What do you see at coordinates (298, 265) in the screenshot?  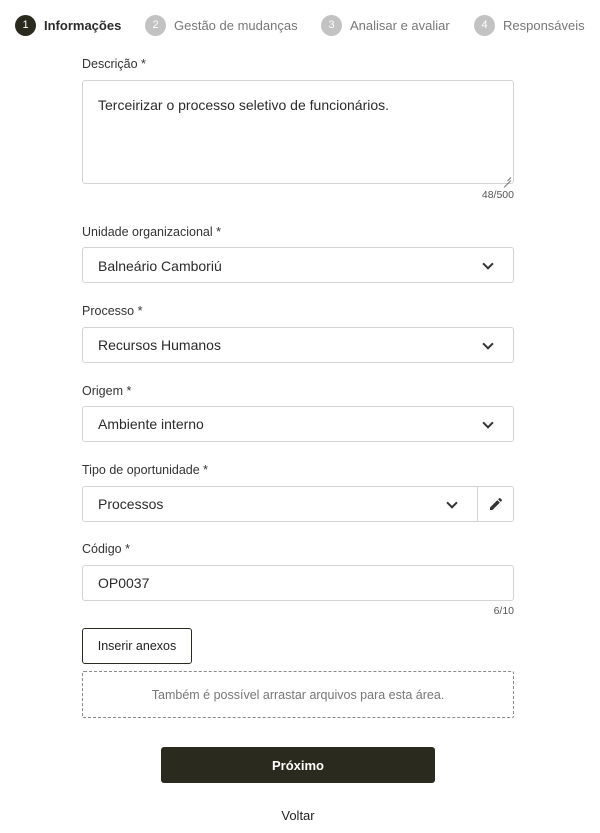 I see `unidade-select: Balneário Camboriú` at bounding box center [298, 265].